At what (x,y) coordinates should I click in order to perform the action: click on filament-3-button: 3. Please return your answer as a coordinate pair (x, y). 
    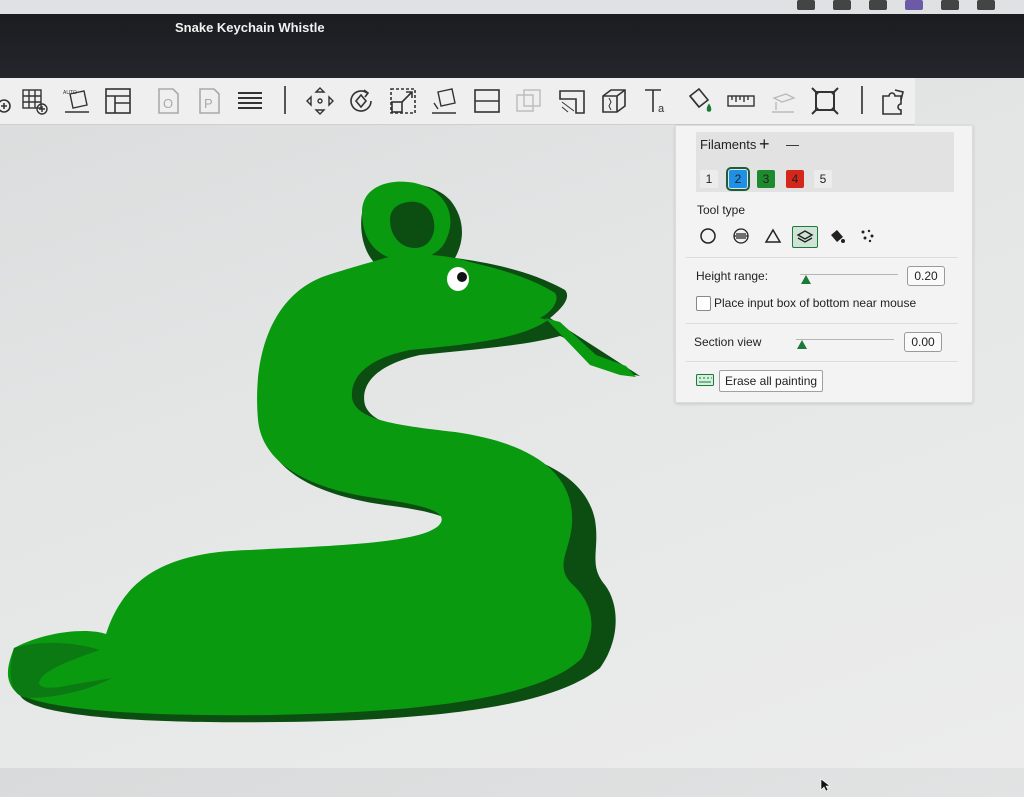
    Looking at the image, I should click on (766, 179).